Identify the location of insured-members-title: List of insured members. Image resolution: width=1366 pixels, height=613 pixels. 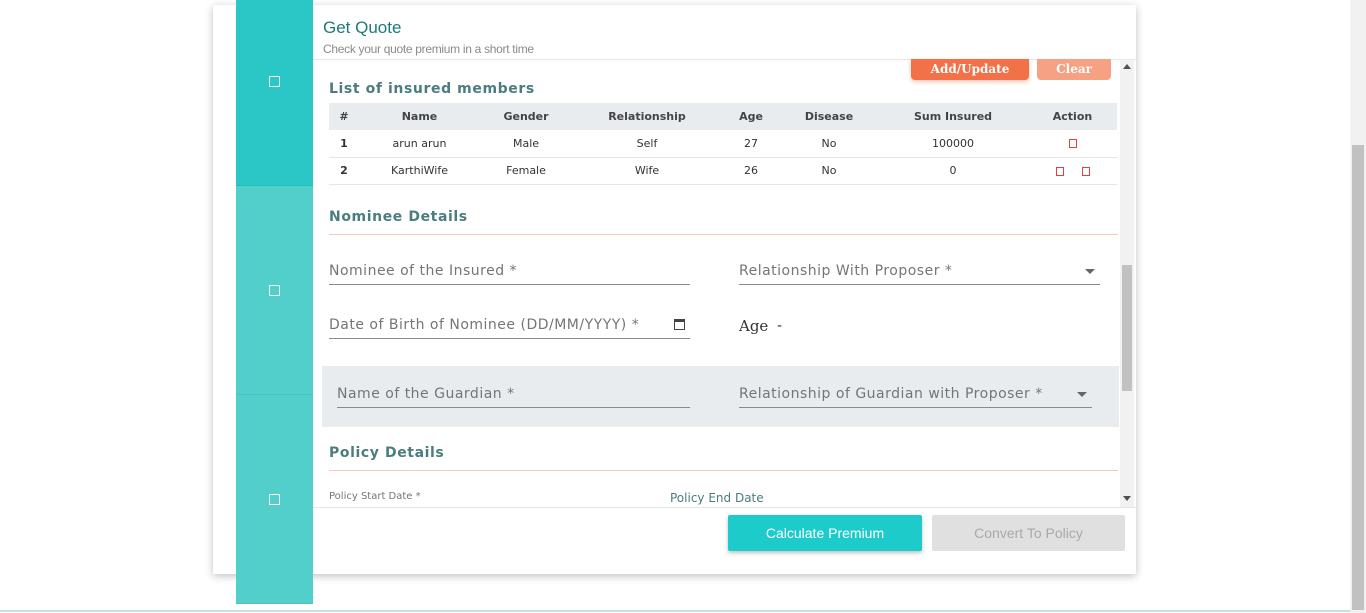
(432, 89).